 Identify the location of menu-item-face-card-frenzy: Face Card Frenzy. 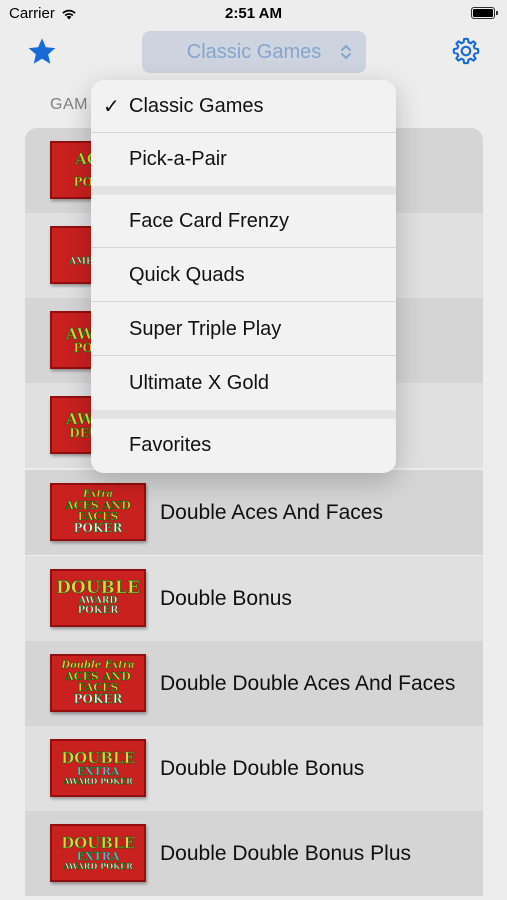
(243, 221).